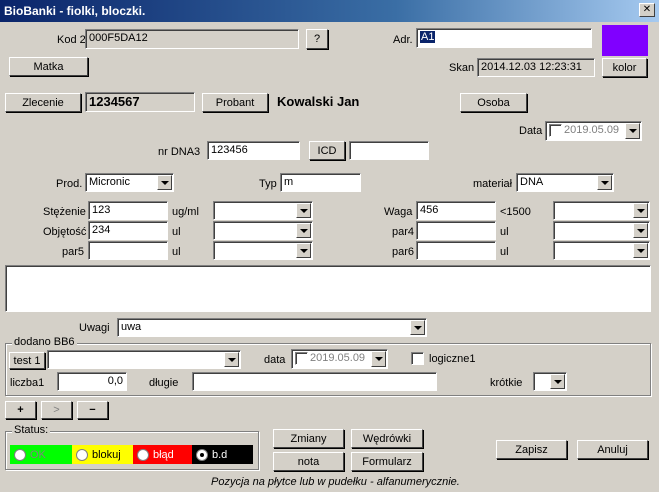 This screenshot has height=492, width=659. I want to click on krotkie-select, so click(550, 381).